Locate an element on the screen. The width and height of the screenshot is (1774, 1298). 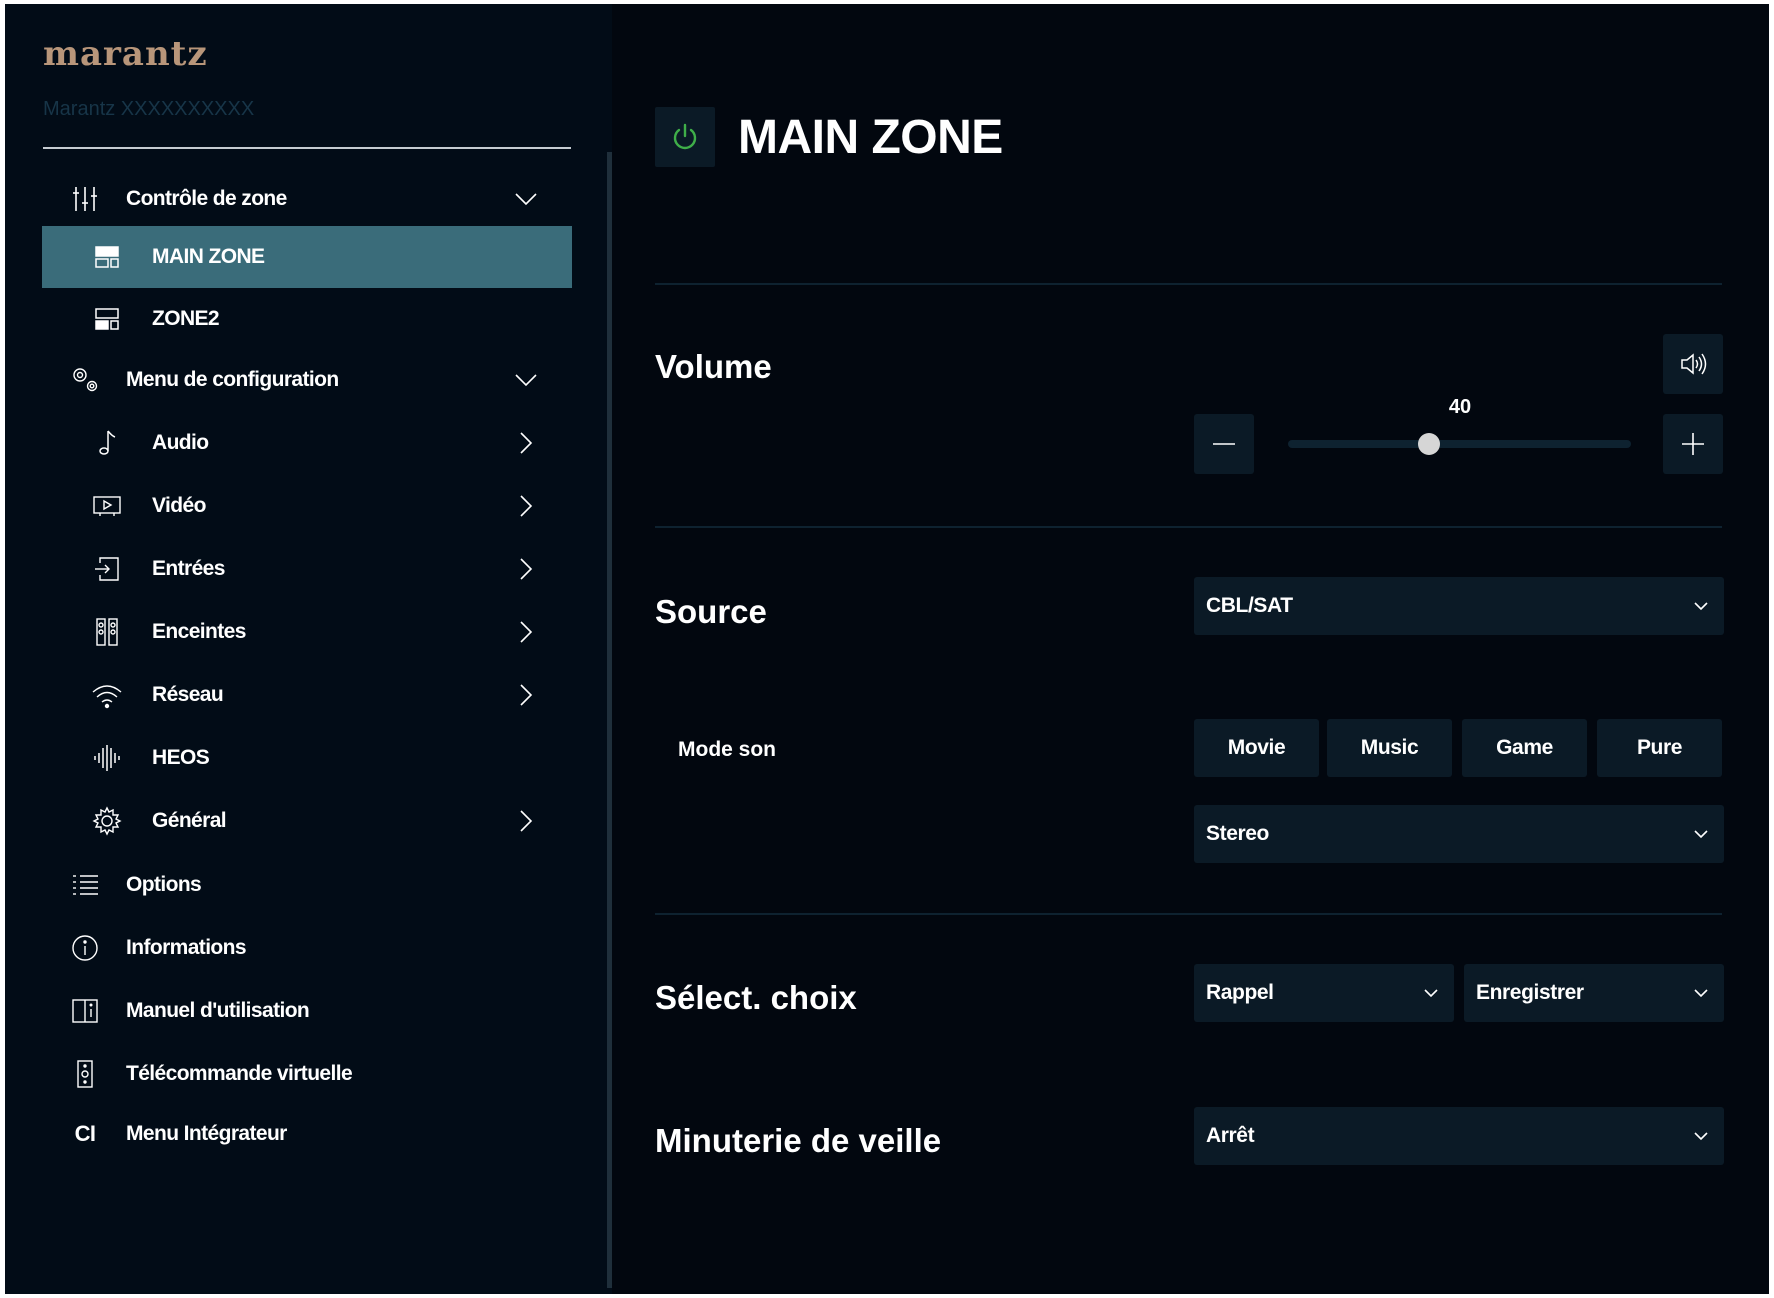
volume-slider is located at coordinates (1459, 444).